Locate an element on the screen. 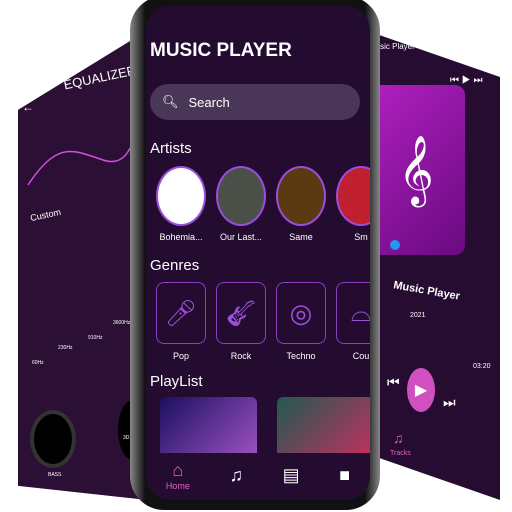 This screenshot has height=512, width=512. nav-tracks: ♫ is located at coordinates (236, 475).